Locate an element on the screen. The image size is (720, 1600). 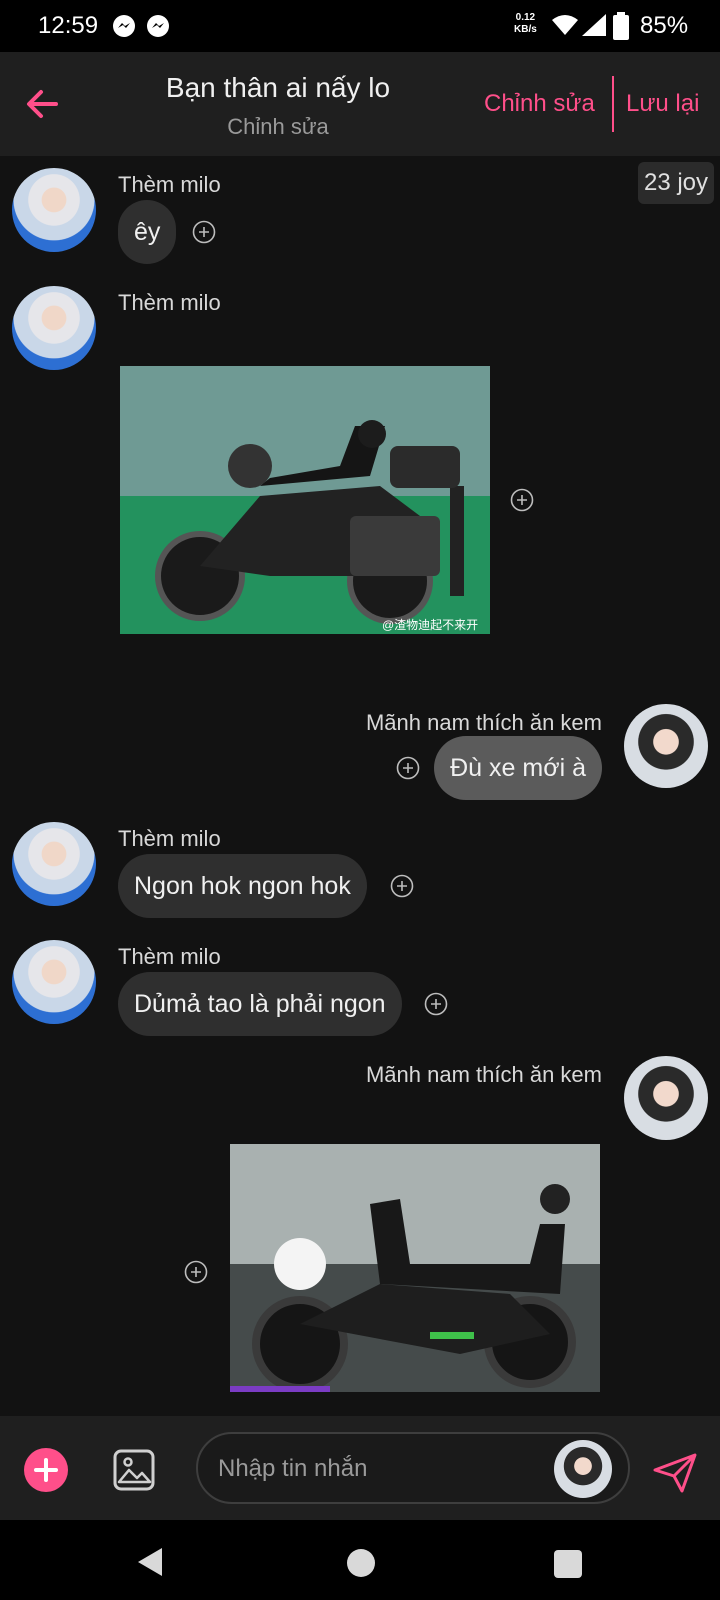
message-photo is located at coordinates (415, 1268).